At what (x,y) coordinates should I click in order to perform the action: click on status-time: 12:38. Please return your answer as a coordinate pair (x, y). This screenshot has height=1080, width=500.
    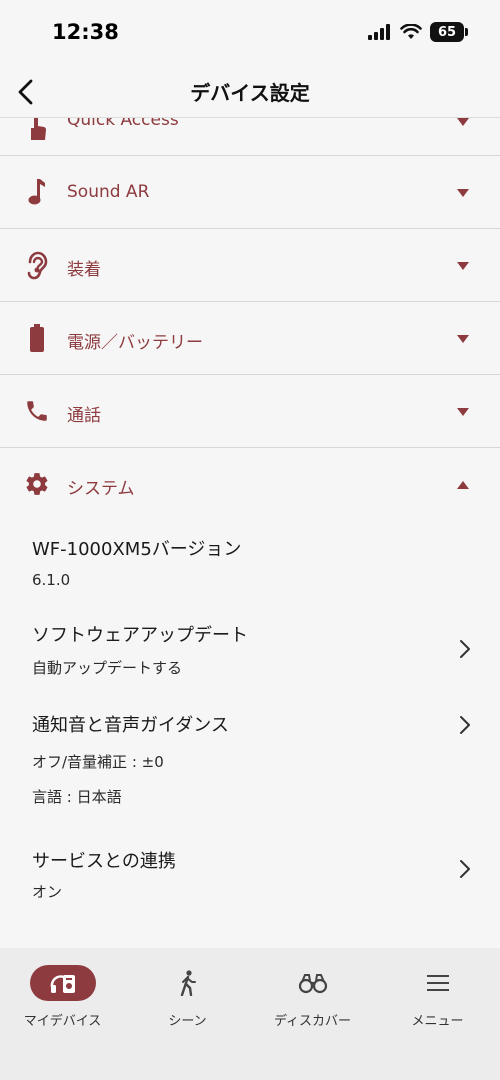
    Looking at the image, I should click on (85, 32).